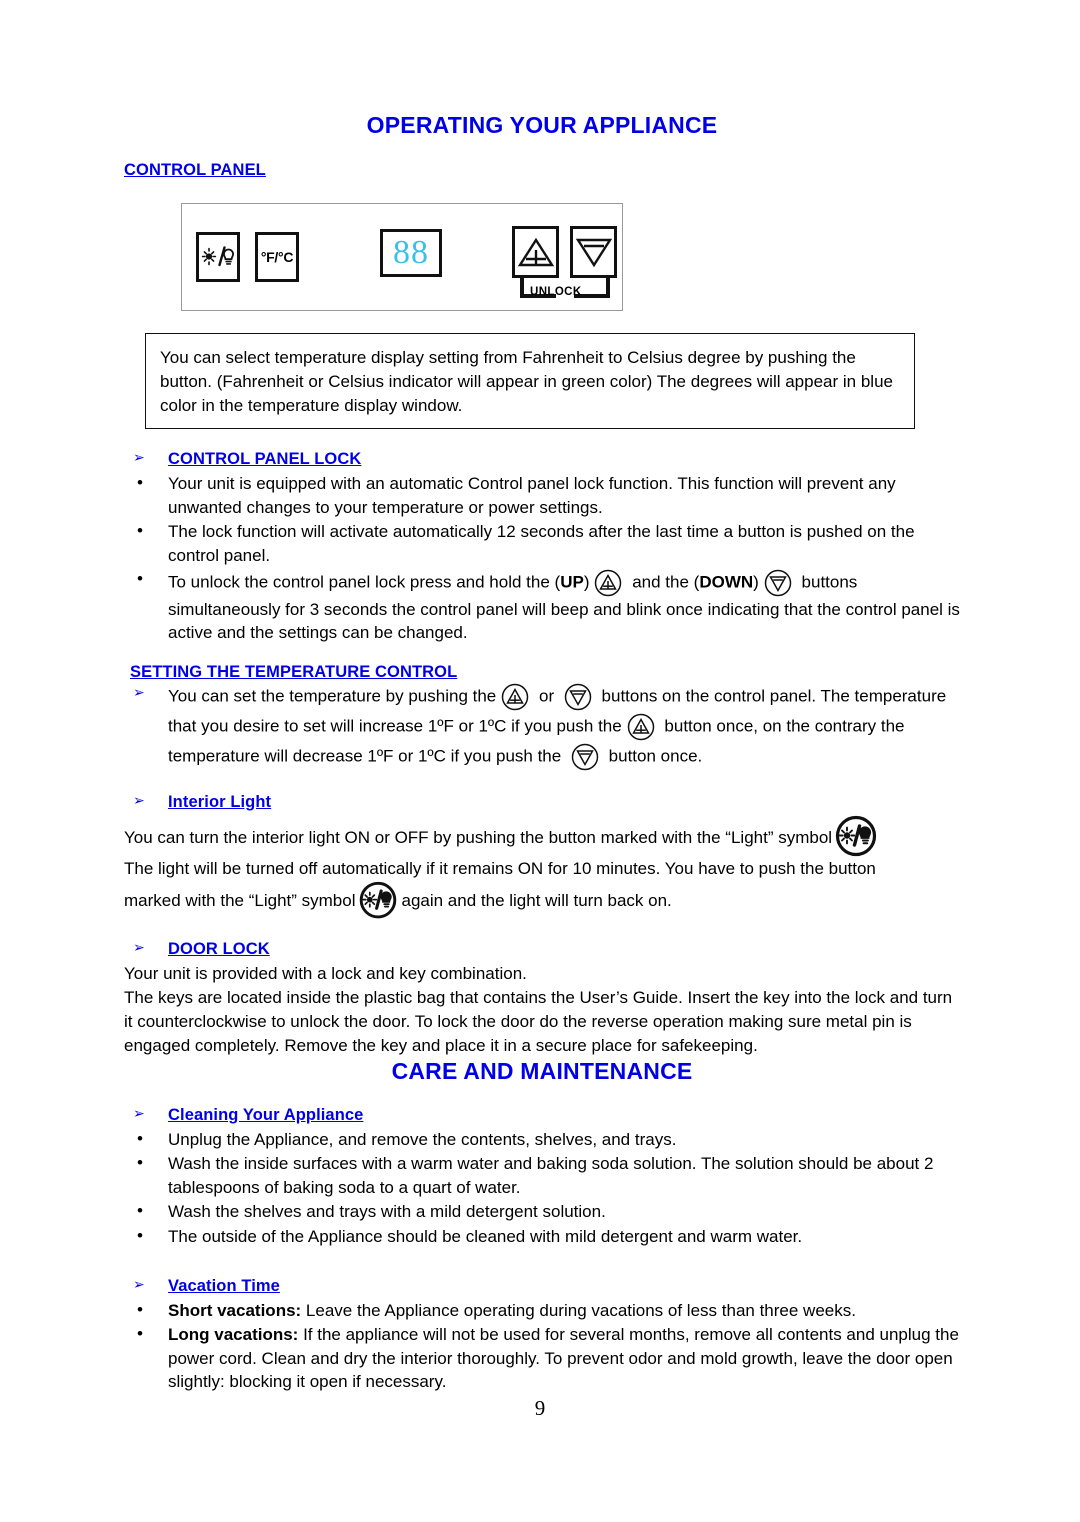 The height and width of the screenshot is (1522, 1080). I want to click on subheading-door-lock-row: DOOR LOCK, so click(542, 949).